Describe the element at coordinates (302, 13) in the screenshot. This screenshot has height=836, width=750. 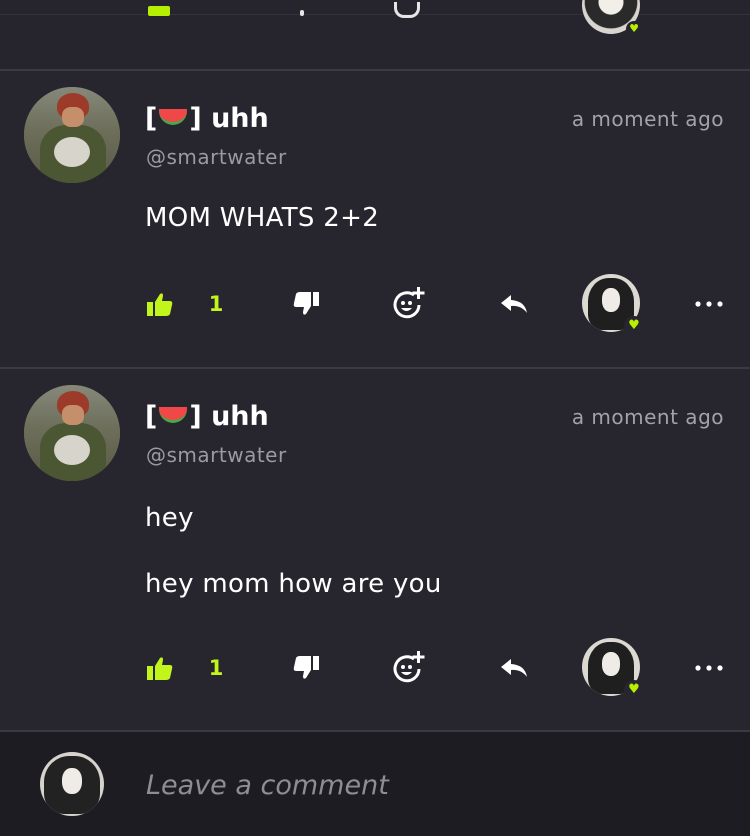
I see `dislike-icon` at that location.